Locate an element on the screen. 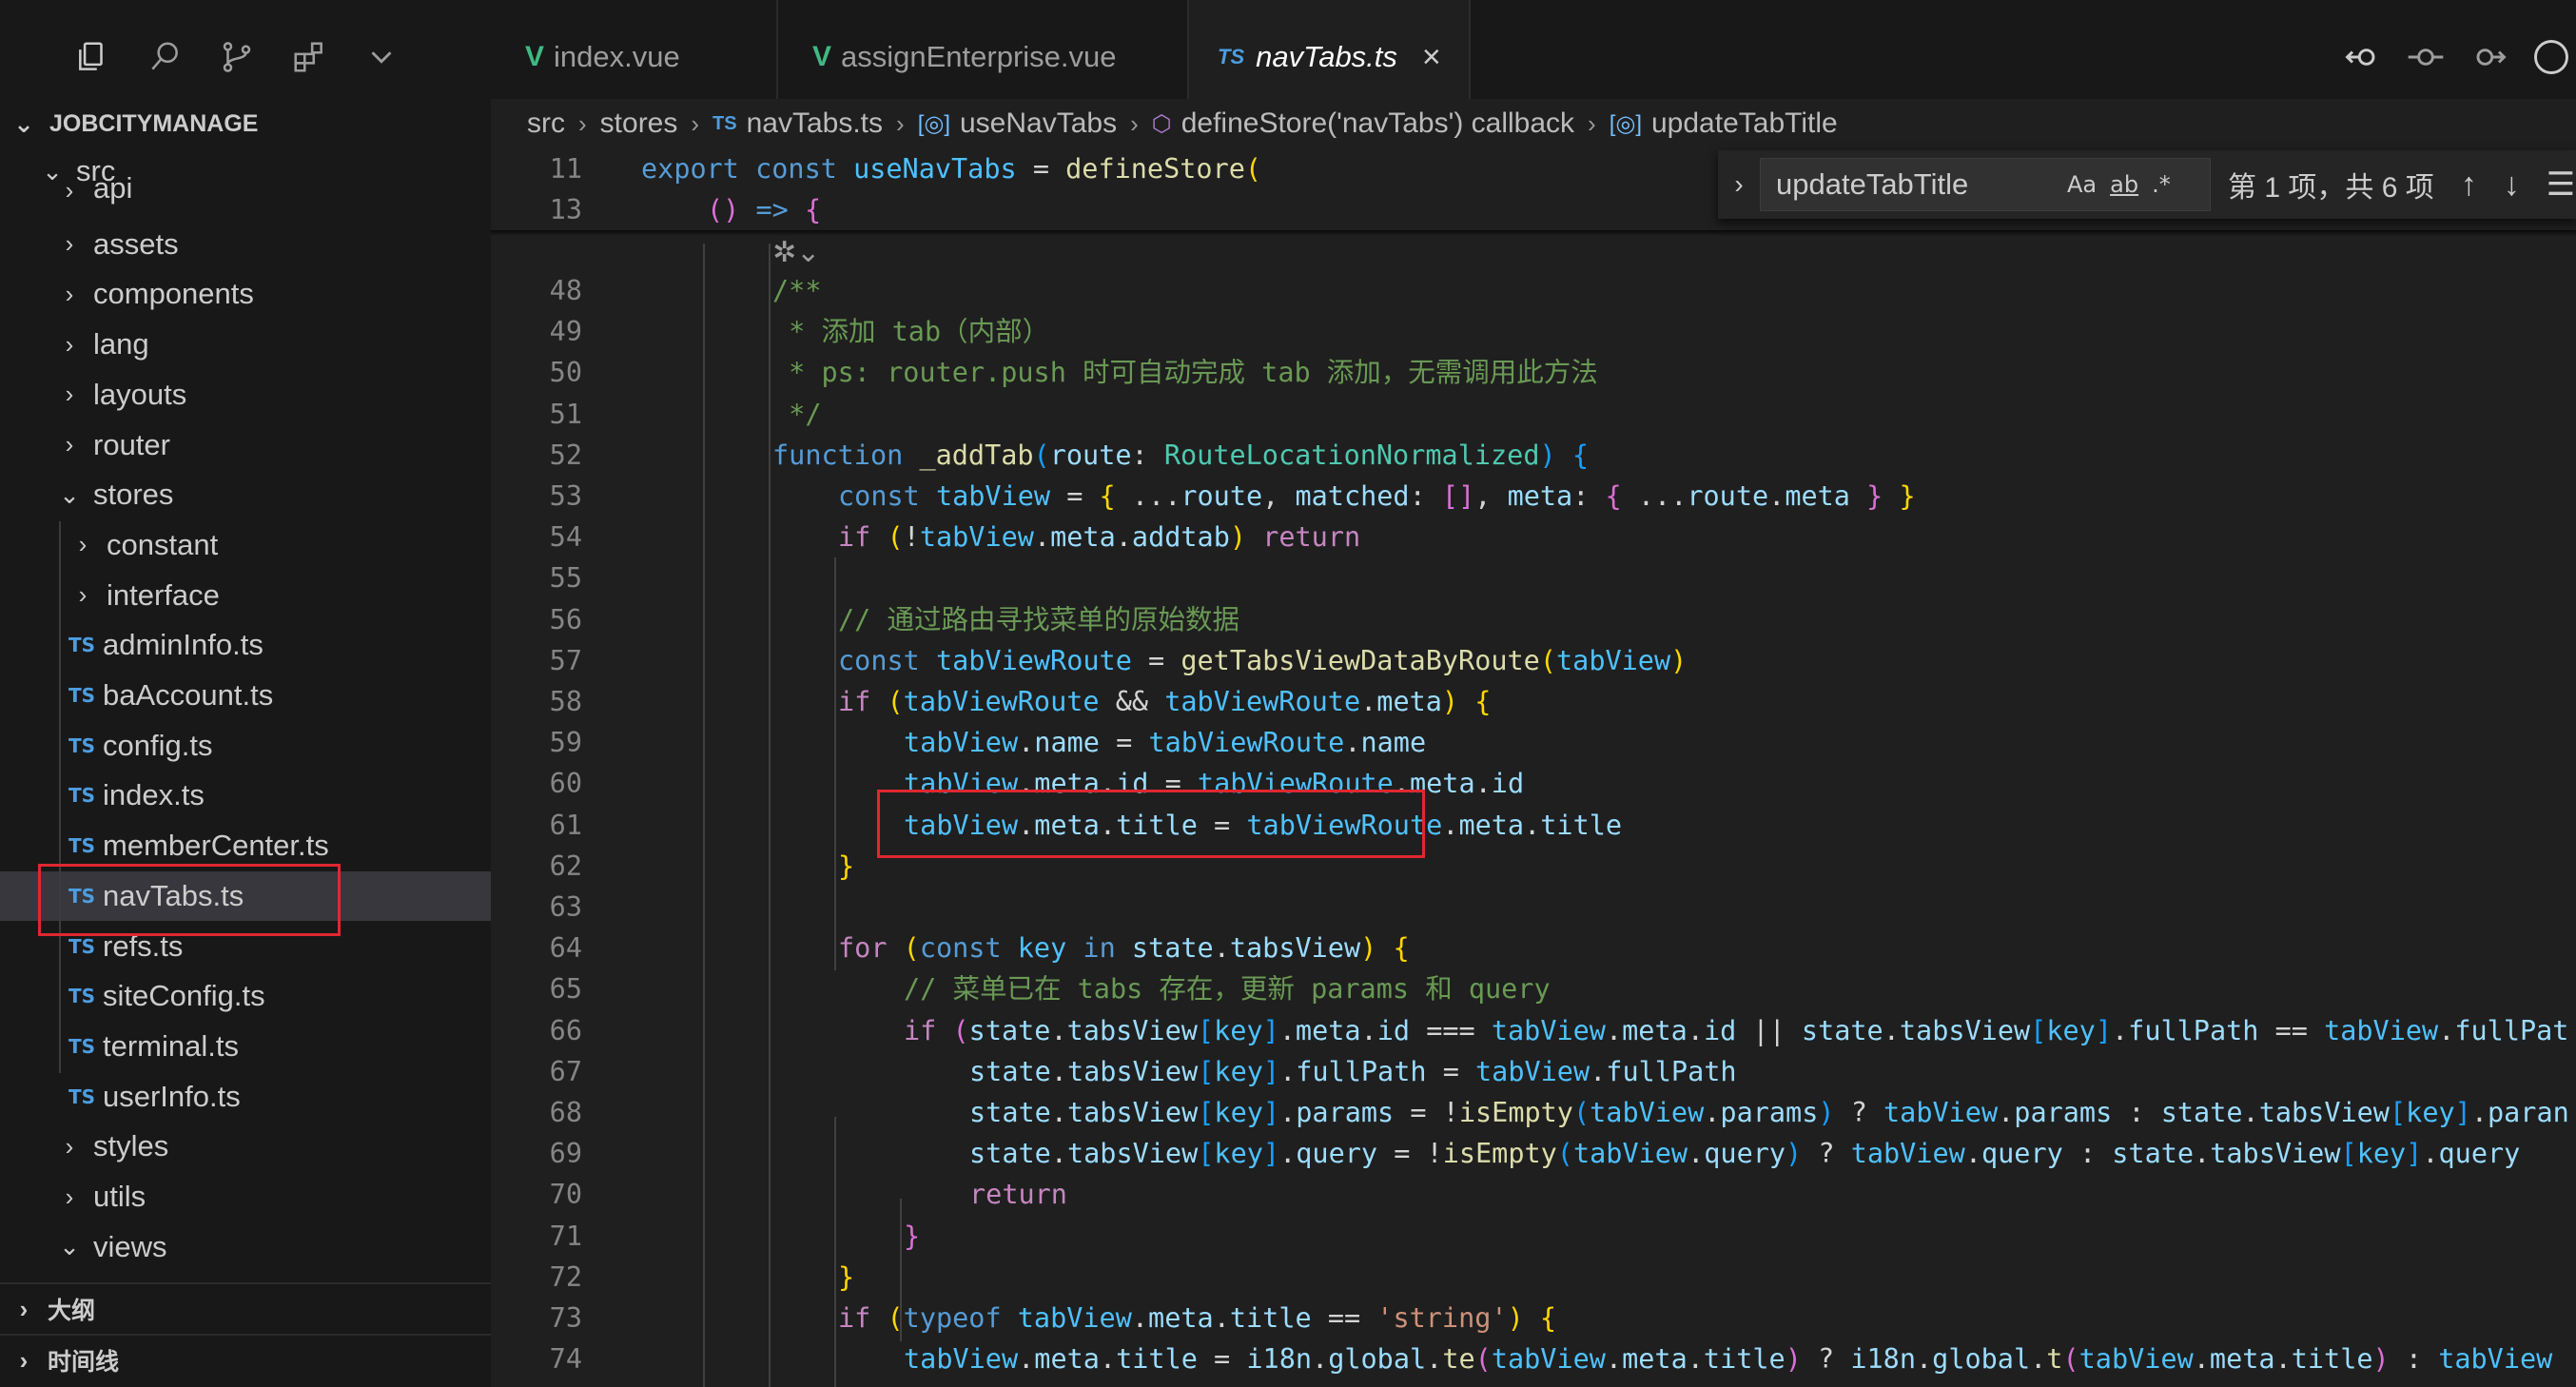 Image resolution: width=2576 pixels, height=1387 pixels. folder-item: › interface is located at coordinates (246, 595).